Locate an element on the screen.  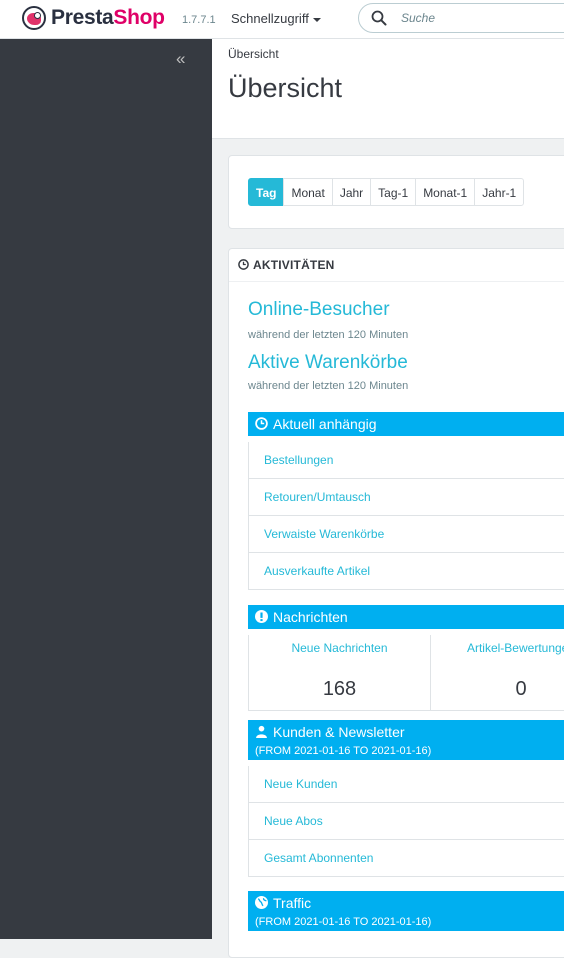
new-messages-label: Neue Nachrichten is located at coordinates (339, 648).